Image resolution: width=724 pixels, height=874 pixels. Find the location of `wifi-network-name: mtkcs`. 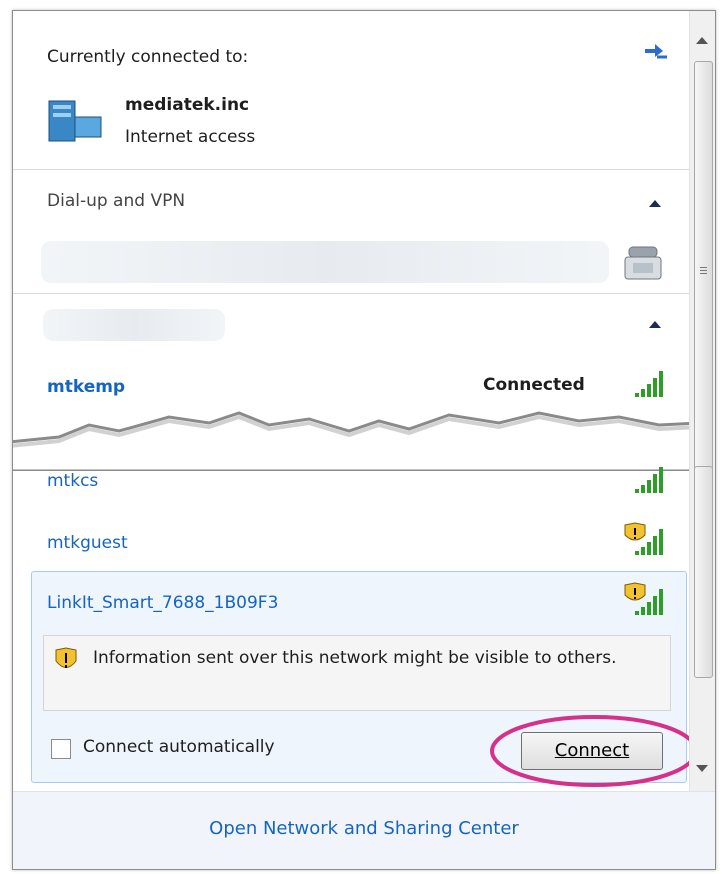

wifi-network-name: mtkcs is located at coordinates (72, 481).